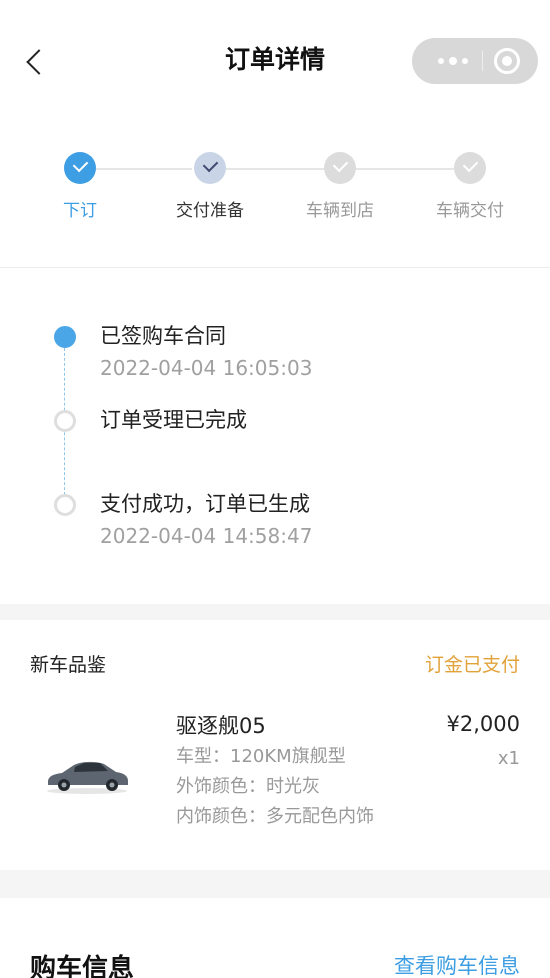 This screenshot has height=978, width=550. What do you see at coordinates (248, 786) in the screenshot?
I see `product-exterior-color: 外饰颜色：时光灰` at bounding box center [248, 786].